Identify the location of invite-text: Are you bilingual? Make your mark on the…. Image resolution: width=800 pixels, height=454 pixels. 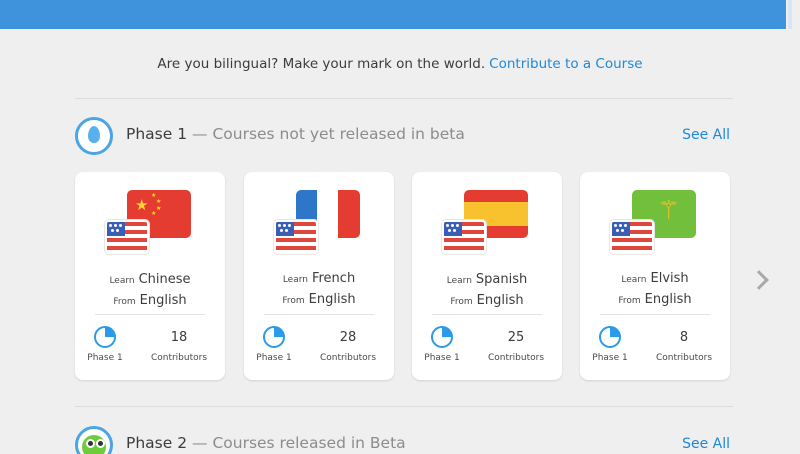
(321, 64).